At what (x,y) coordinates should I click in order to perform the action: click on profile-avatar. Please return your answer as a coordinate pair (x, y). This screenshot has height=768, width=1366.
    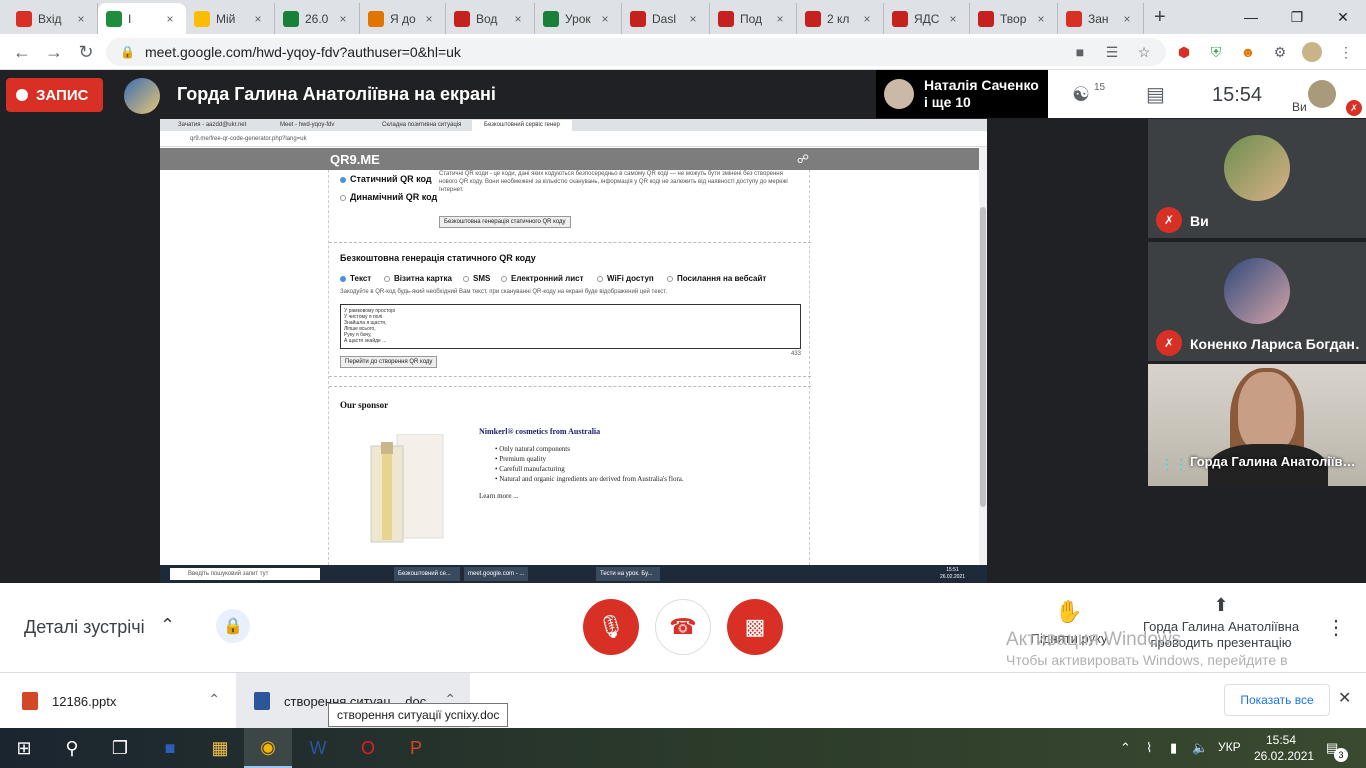
    Looking at the image, I should click on (1312, 52).